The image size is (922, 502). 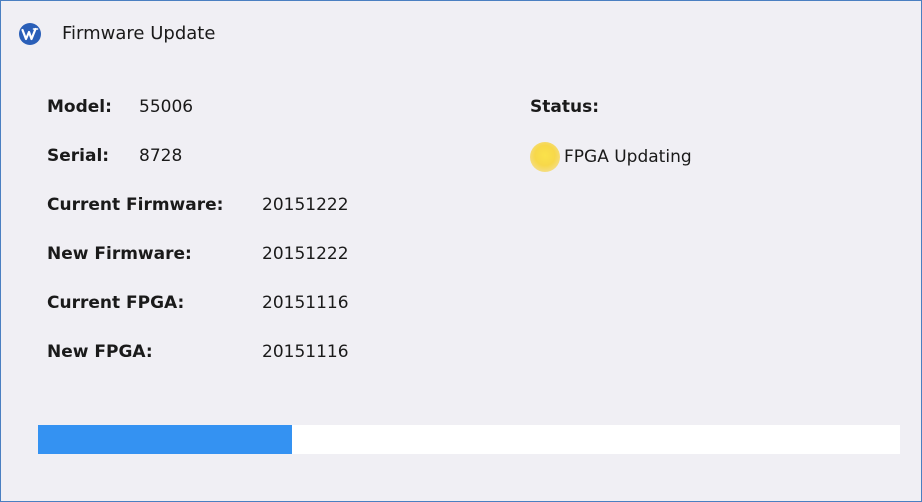 I want to click on new-firmware-label: New Firmware:, so click(x=119, y=254).